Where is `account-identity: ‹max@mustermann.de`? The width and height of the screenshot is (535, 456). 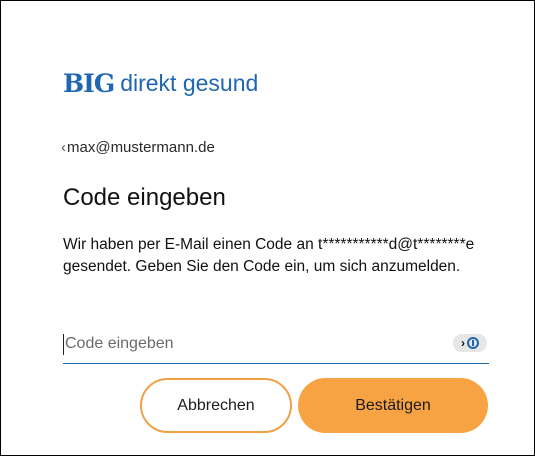 account-identity: ‹max@mustermann.de is located at coordinates (138, 147).